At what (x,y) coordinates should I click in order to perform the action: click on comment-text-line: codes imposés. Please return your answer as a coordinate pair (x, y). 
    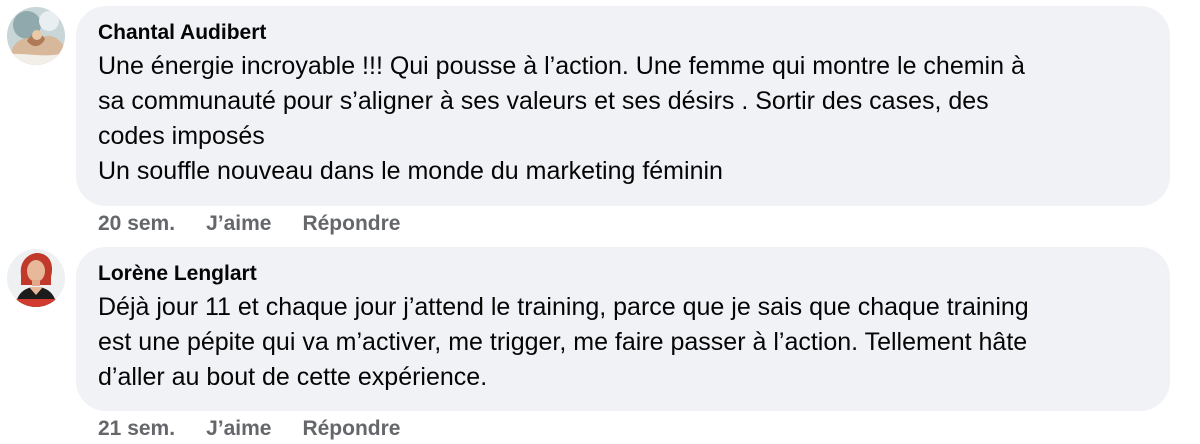
    Looking at the image, I should click on (181, 136).